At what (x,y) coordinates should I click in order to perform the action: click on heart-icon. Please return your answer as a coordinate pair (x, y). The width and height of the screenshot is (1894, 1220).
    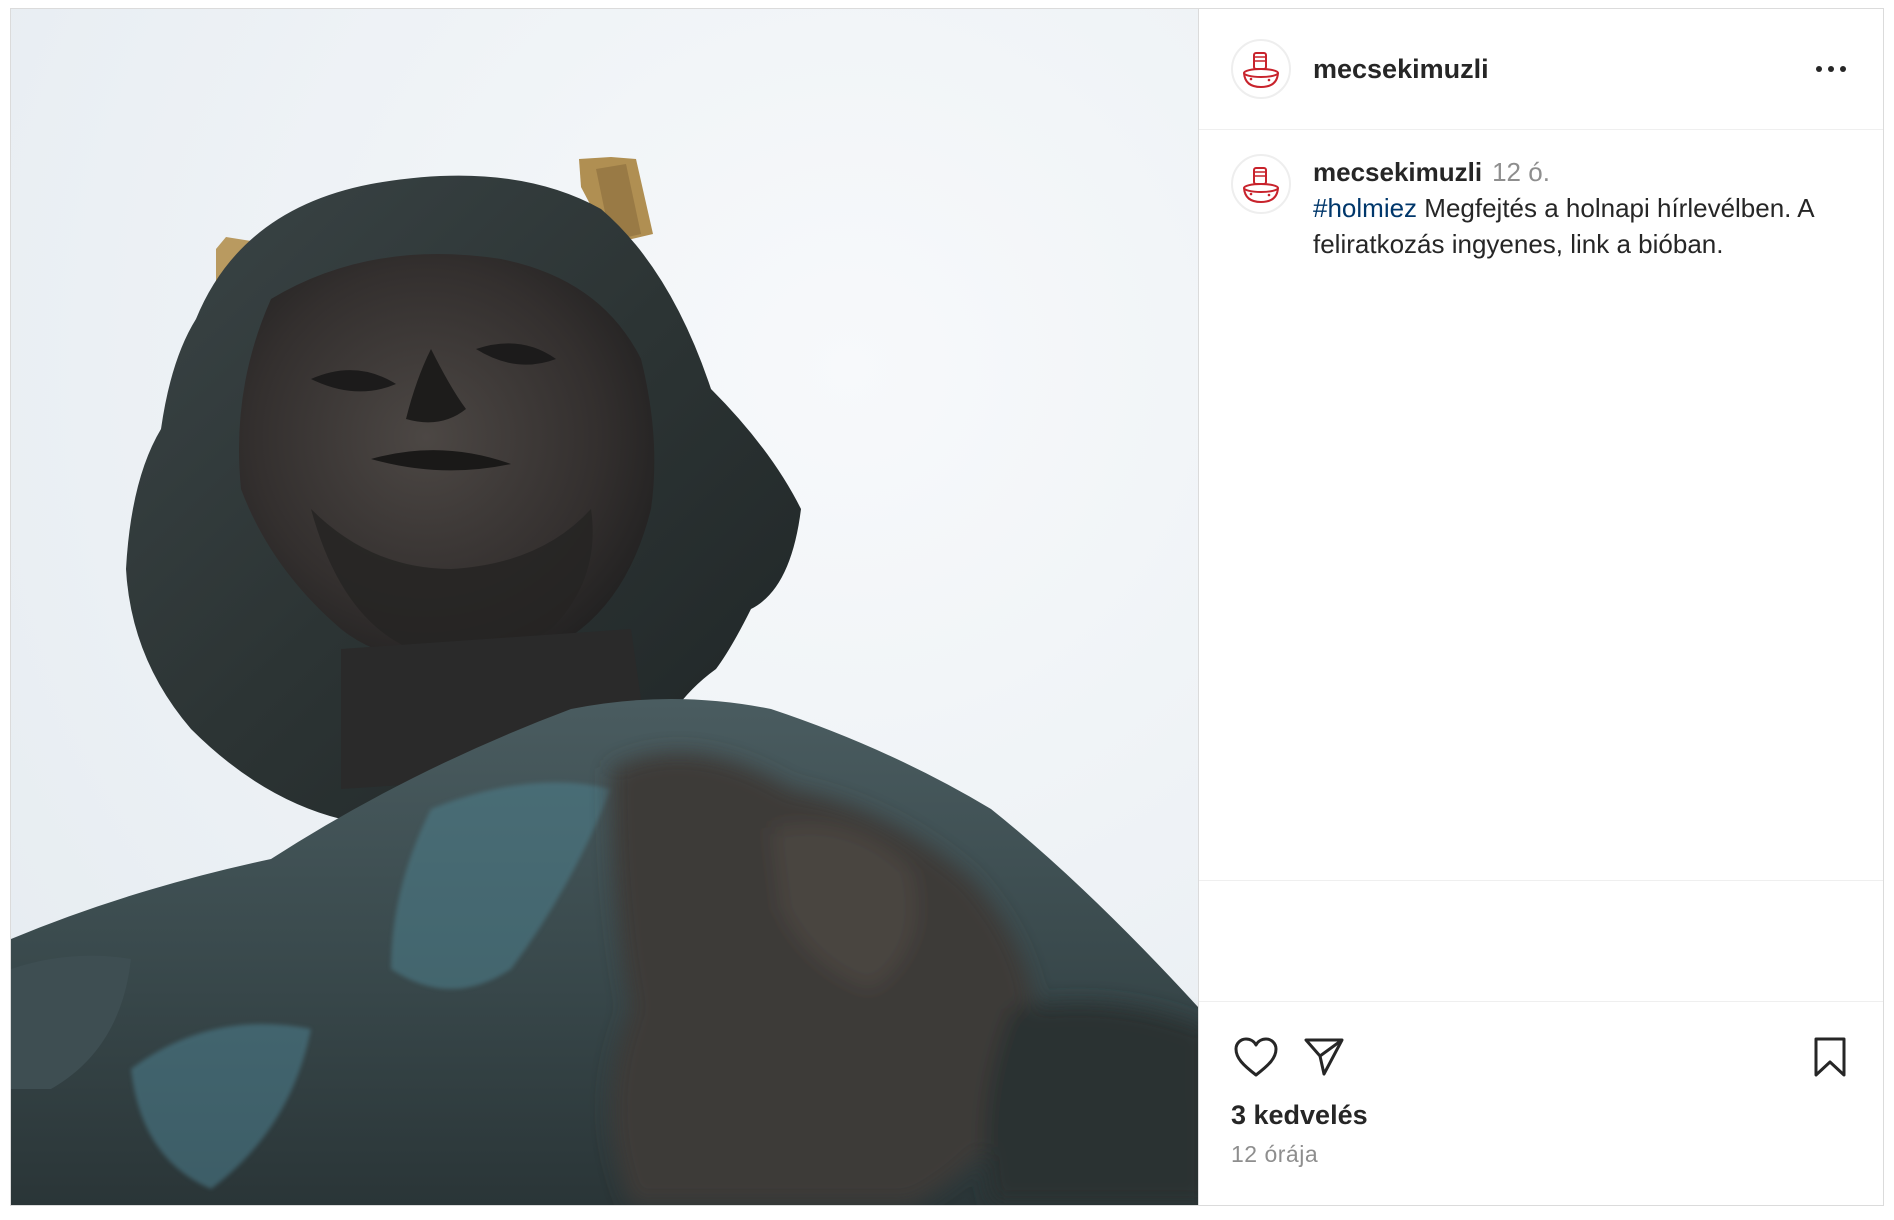
    Looking at the image, I should click on (1256, 1057).